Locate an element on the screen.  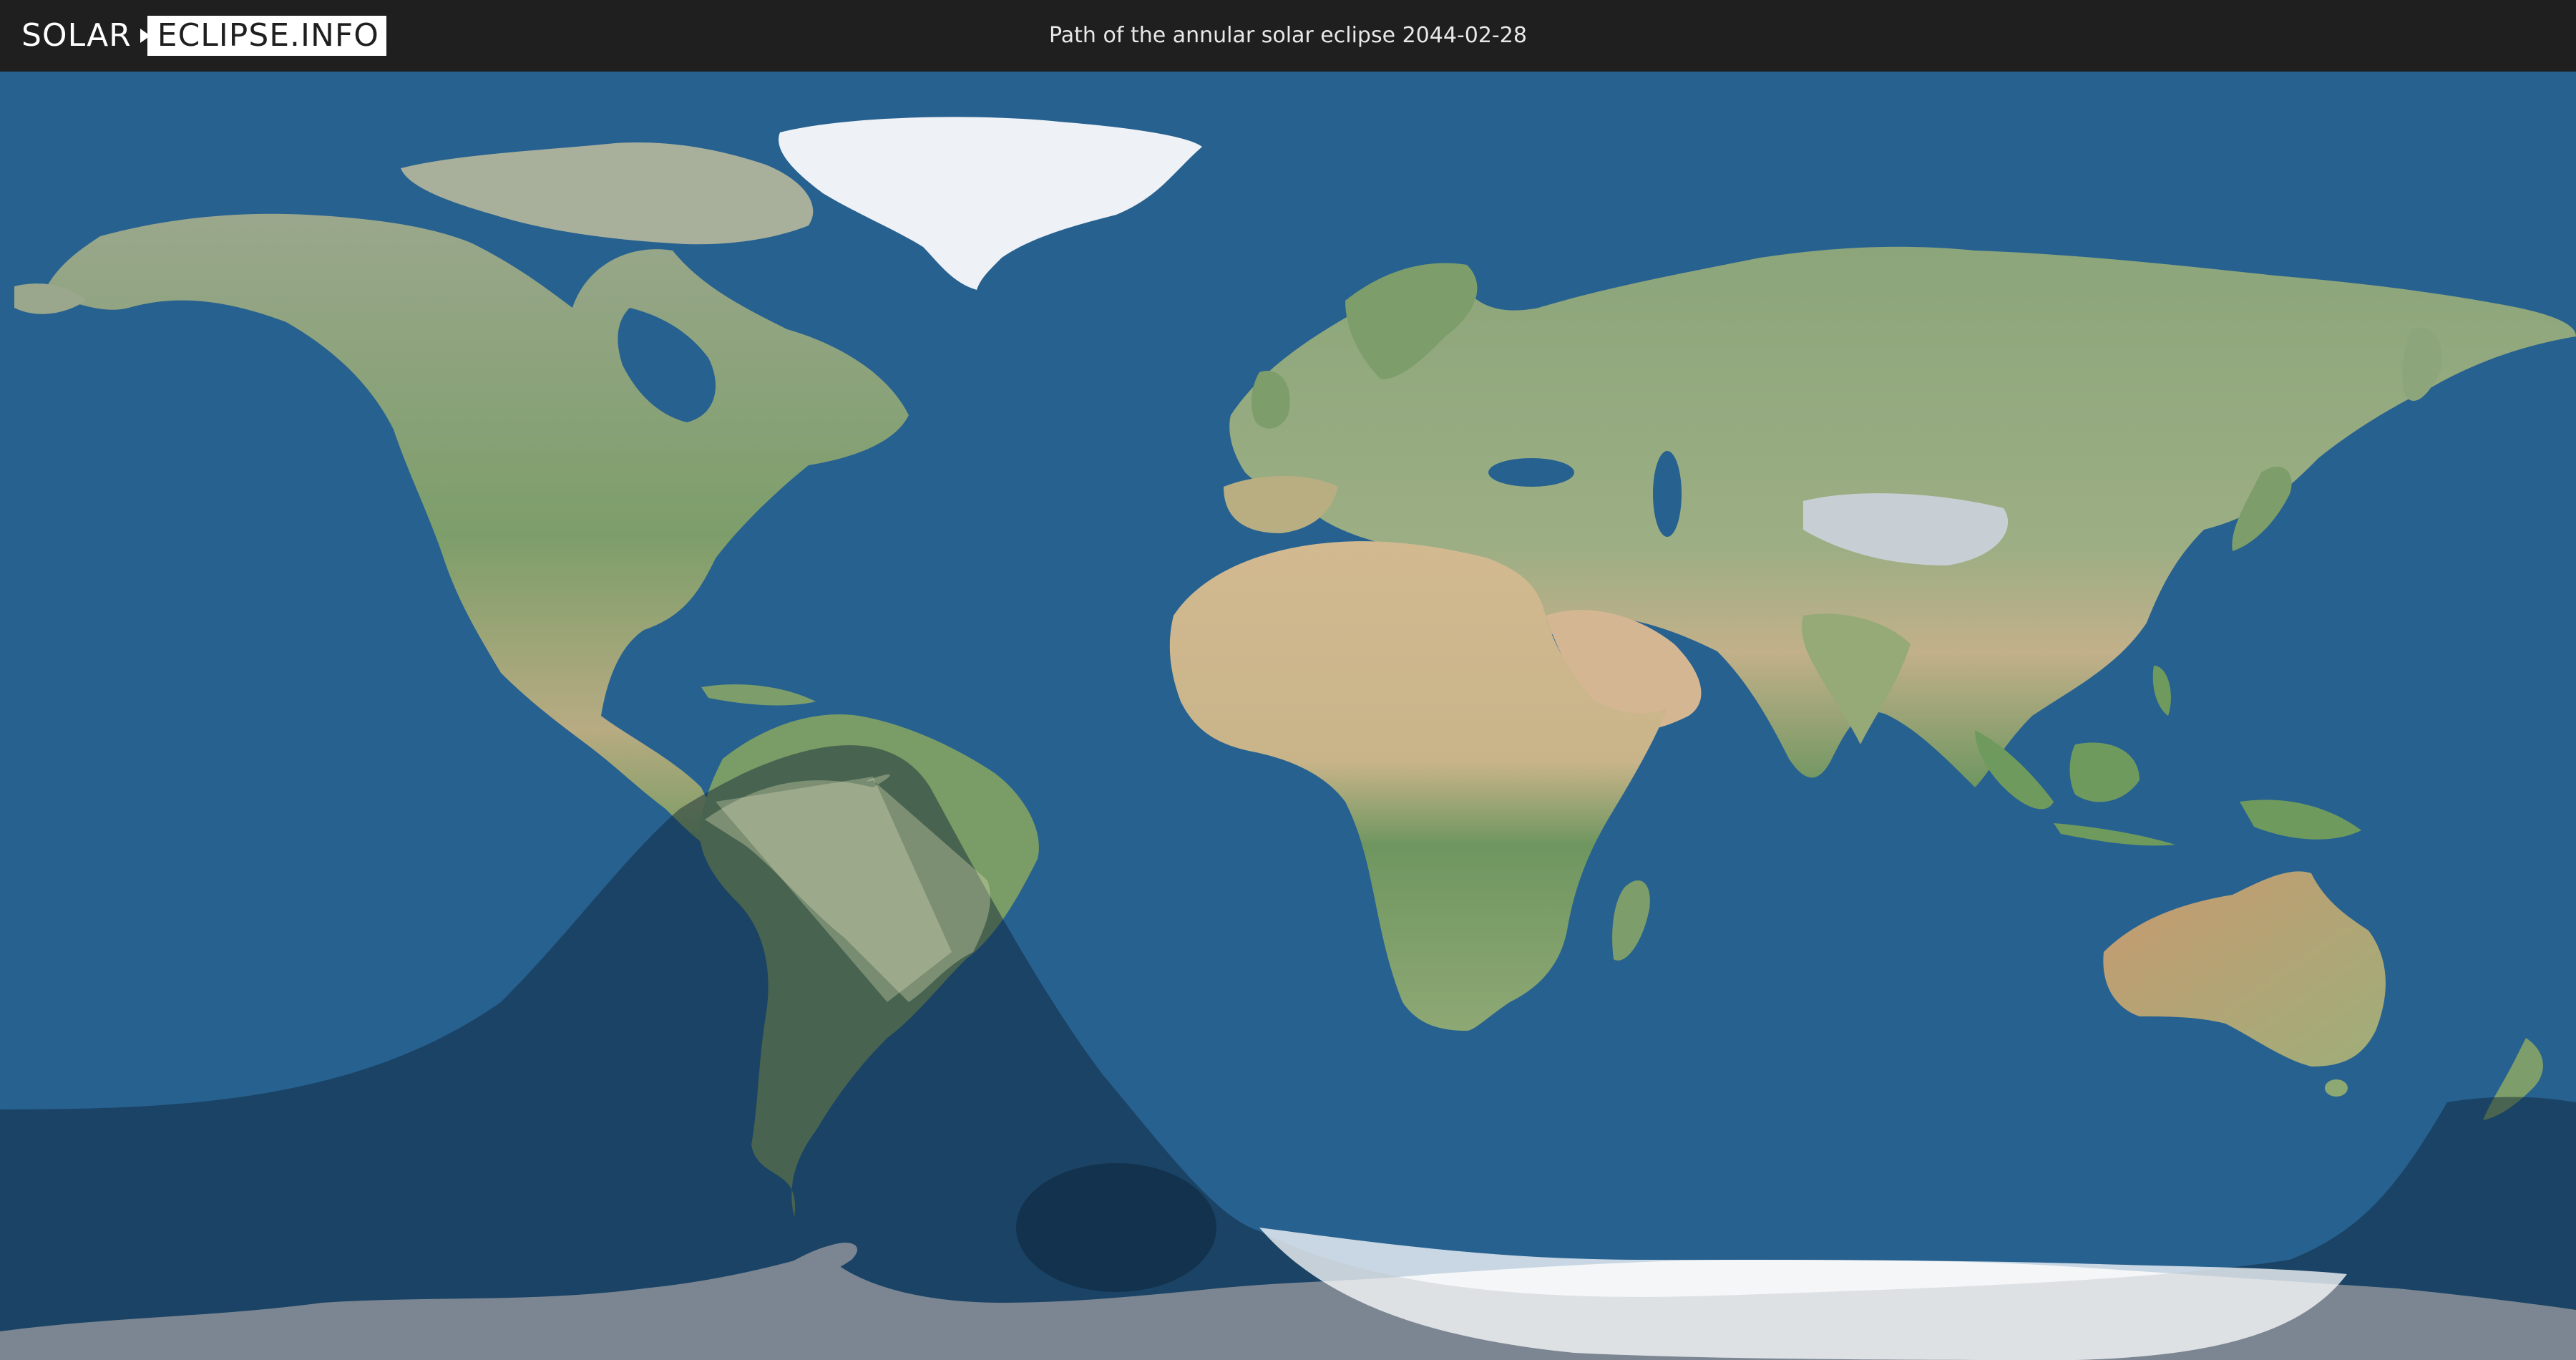
black-sea is located at coordinates (1531, 472).